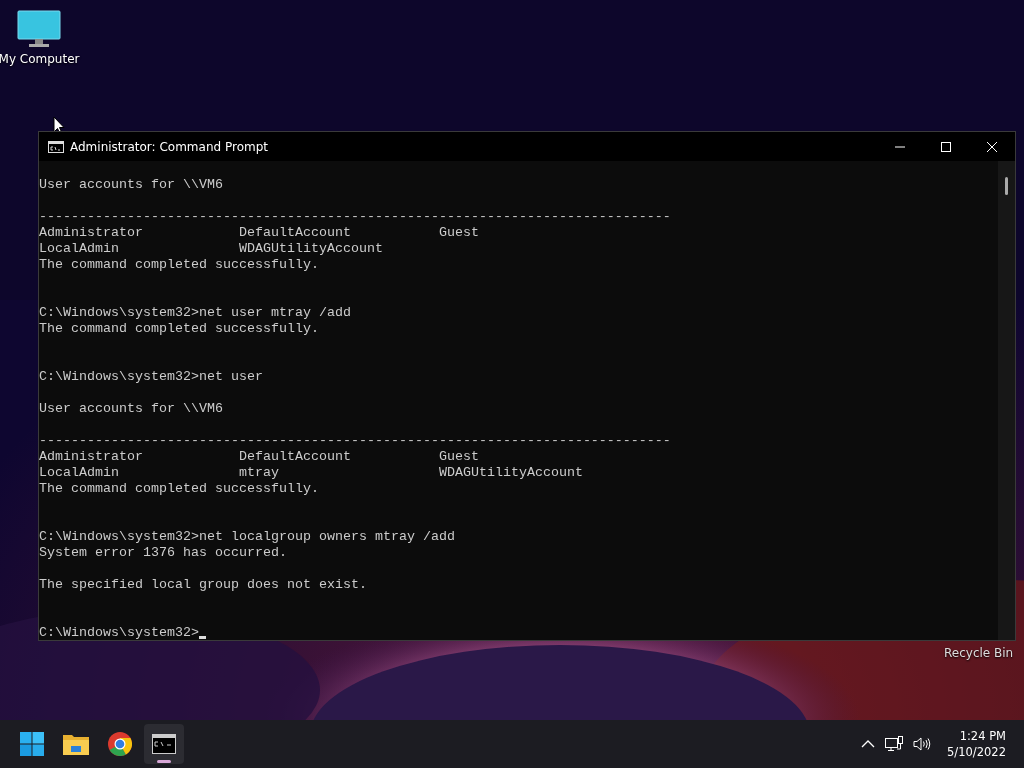 This screenshot has width=1024, height=768. Describe the element at coordinates (868, 744) in the screenshot. I see `chevron-up-icon` at that location.